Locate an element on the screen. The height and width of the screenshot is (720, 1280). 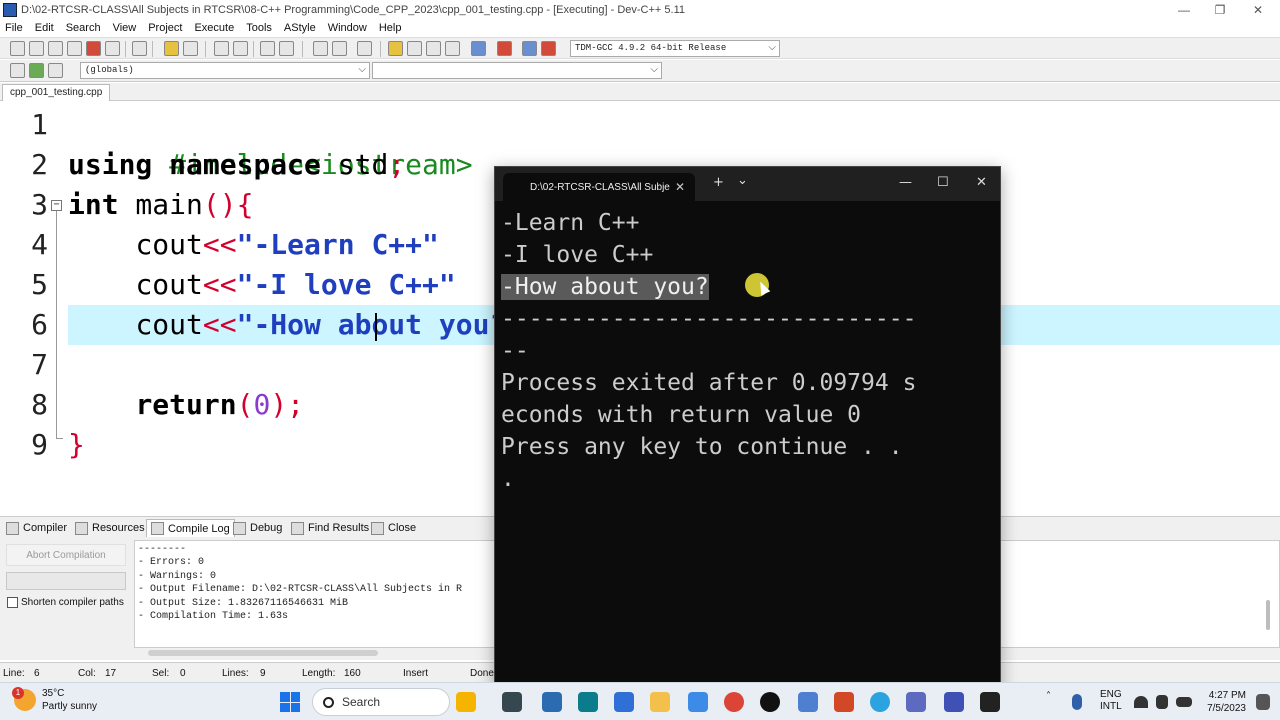
edge-app-icon is located at coordinates (552, 702).